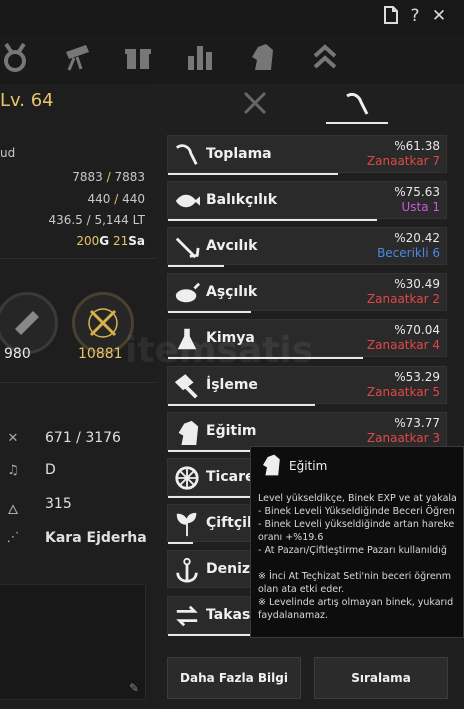 The height and width of the screenshot is (709, 464). I want to click on medal-icon, so click(20, 59).